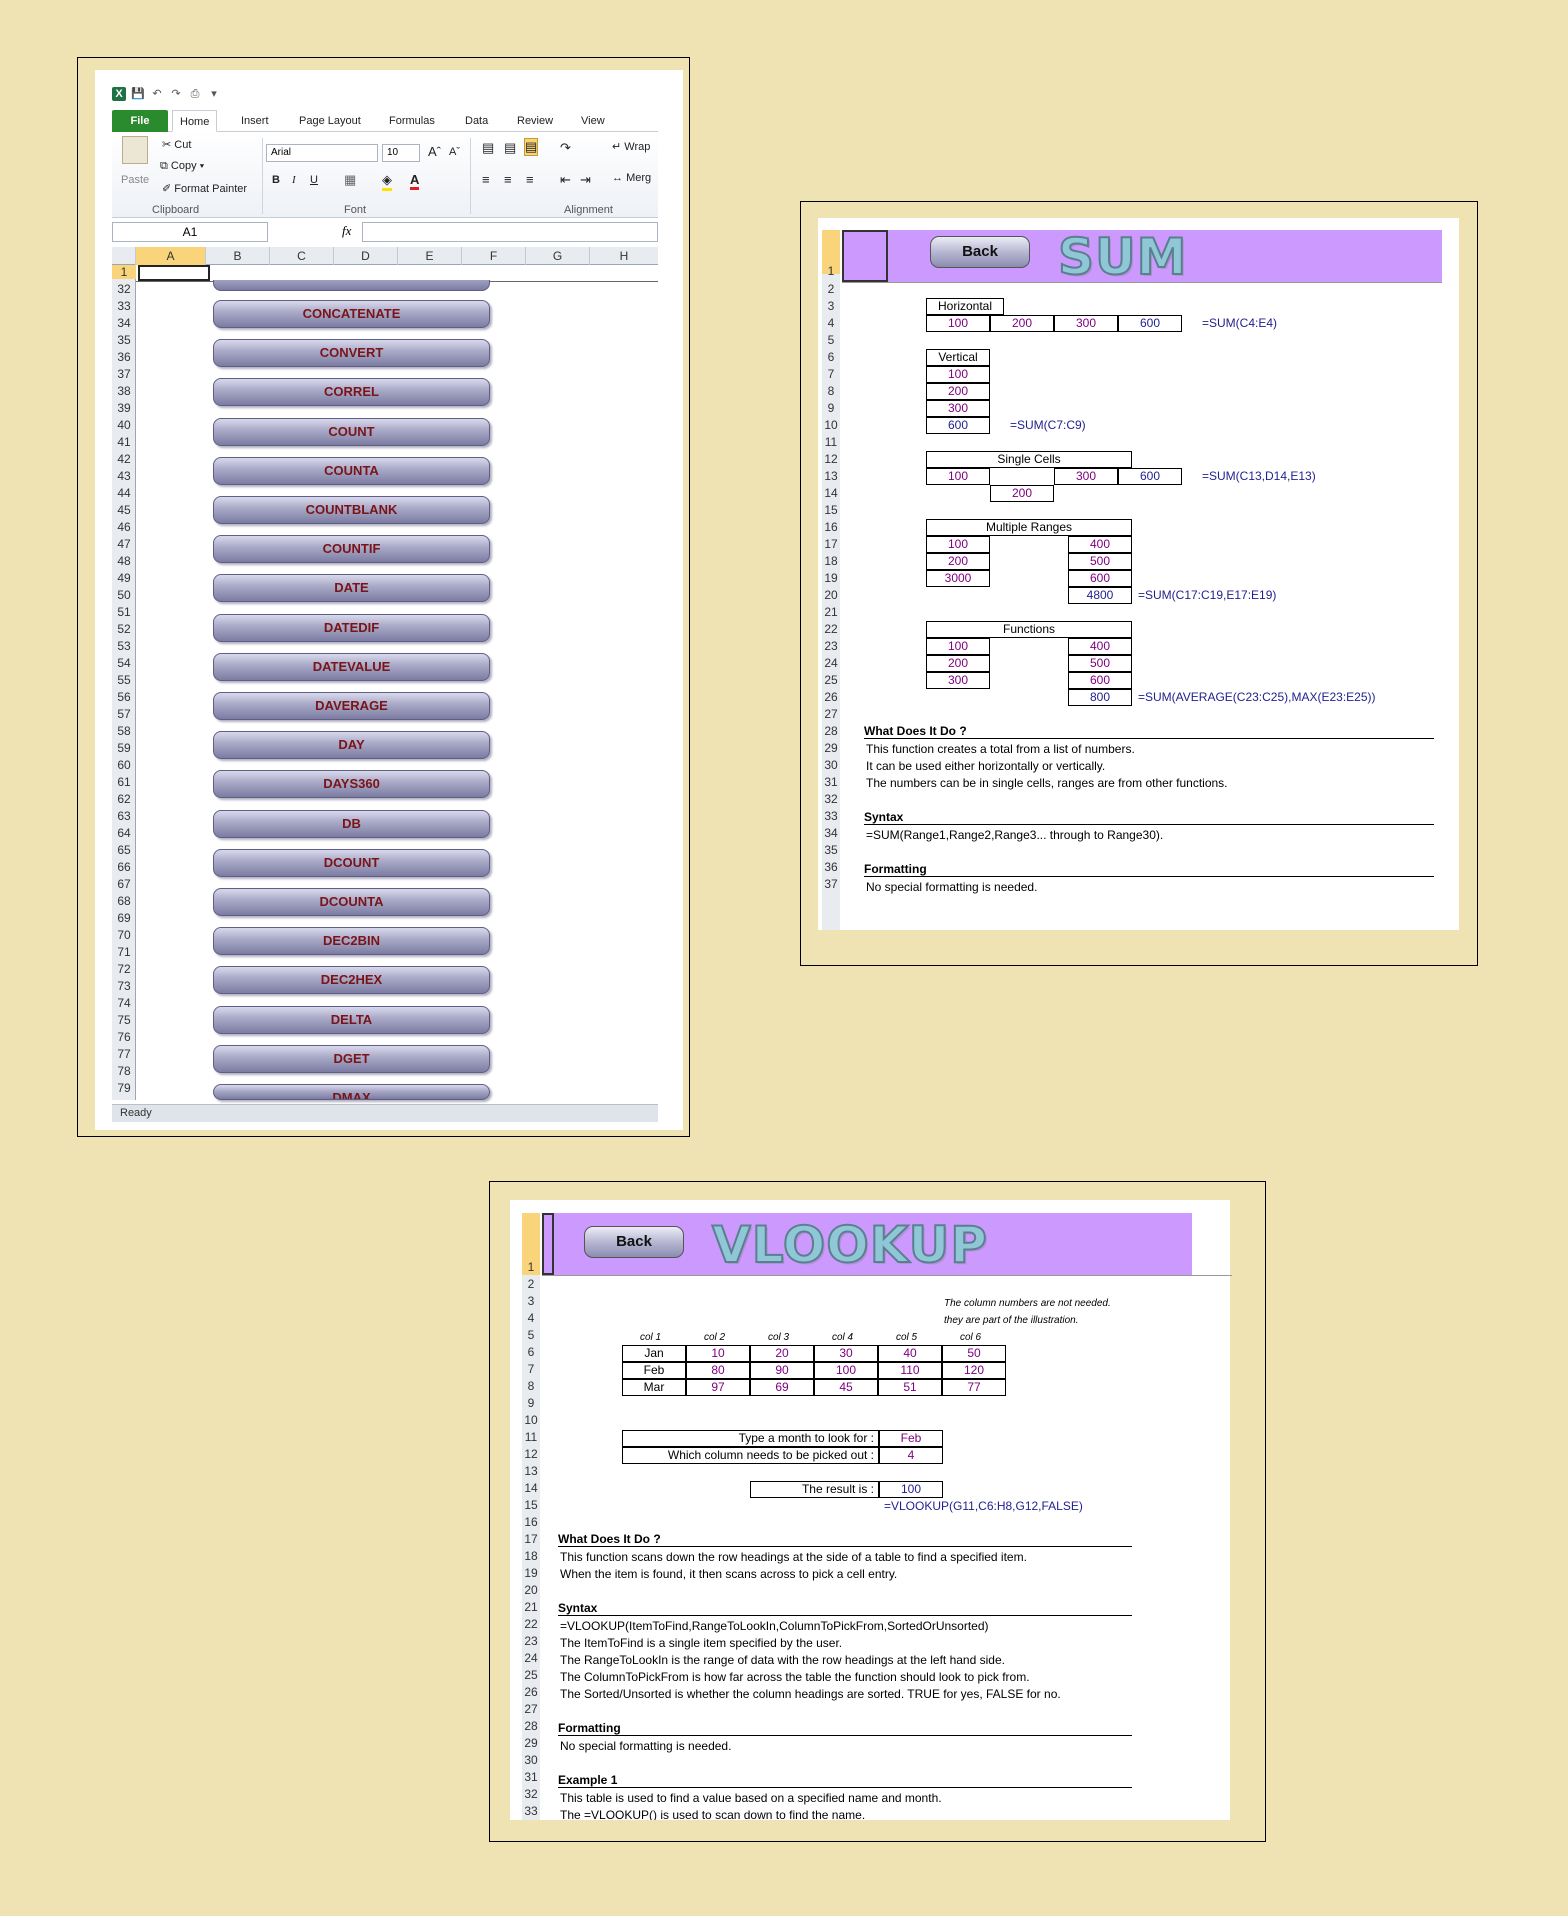 This screenshot has height=1916, width=1568. Describe the element at coordinates (124, 1037) in the screenshot. I see `row-header: 76` at that location.